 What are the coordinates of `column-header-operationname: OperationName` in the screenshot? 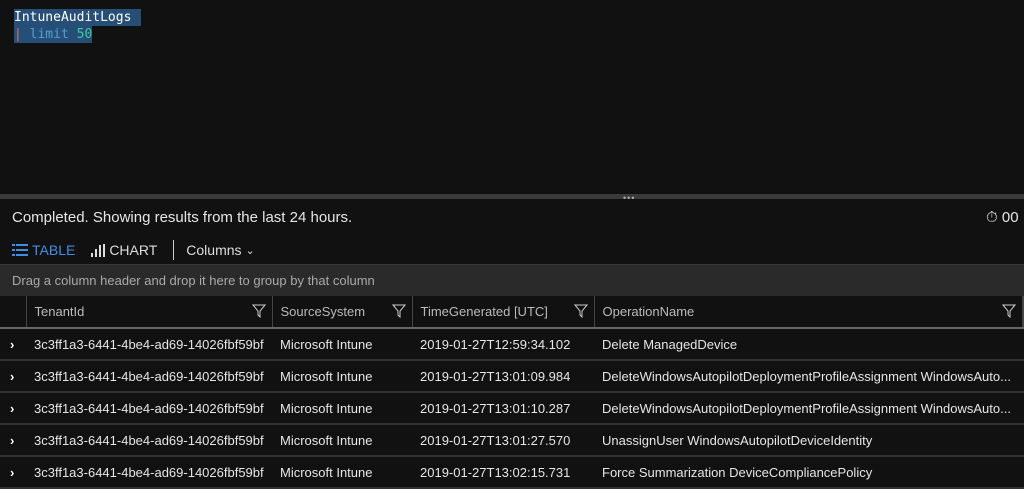 It's located at (808, 312).